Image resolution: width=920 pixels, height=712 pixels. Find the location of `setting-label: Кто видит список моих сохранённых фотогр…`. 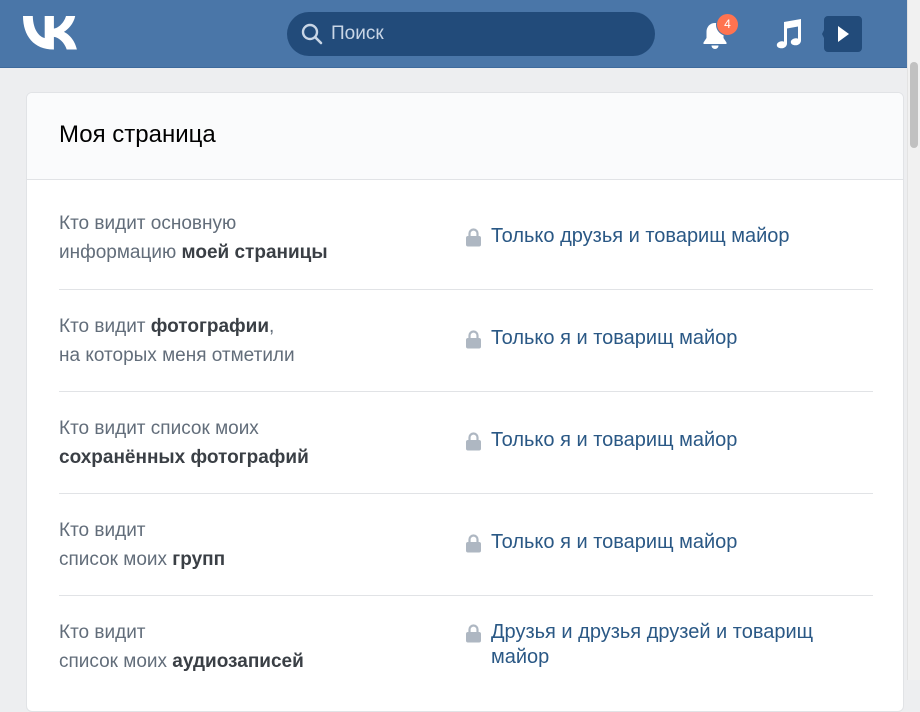

setting-label: Кто видит список моих сохранённых фотогр… is located at coordinates (184, 443).